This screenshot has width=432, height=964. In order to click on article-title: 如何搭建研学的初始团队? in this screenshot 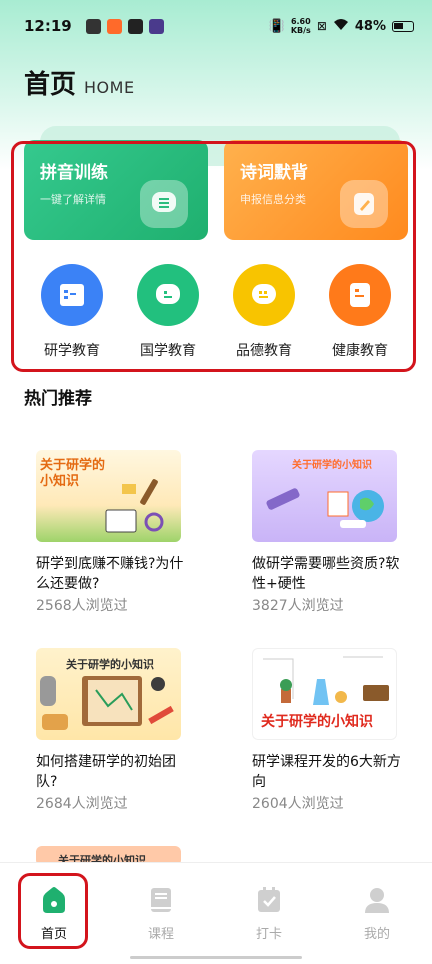, I will do `click(106, 772)`.